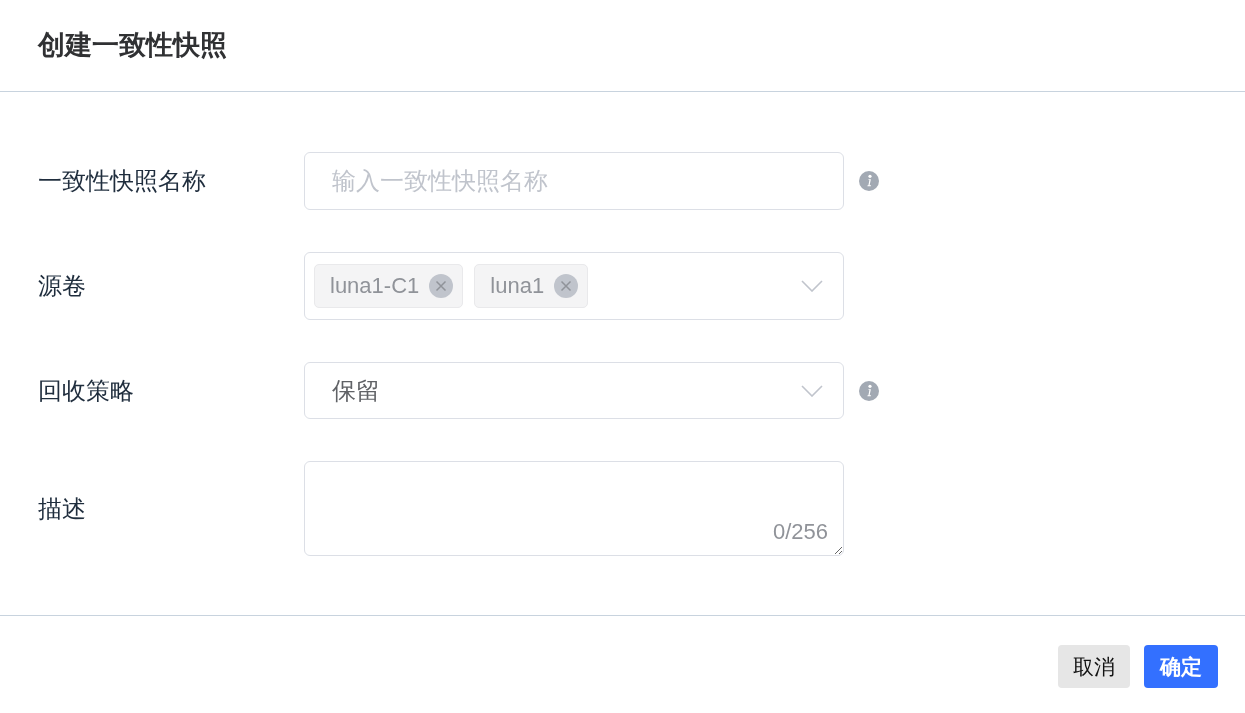 The height and width of the screenshot is (713, 1245). Describe the element at coordinates (62, 286) in the screenshot. I see `field-label: 源卷` at that location.